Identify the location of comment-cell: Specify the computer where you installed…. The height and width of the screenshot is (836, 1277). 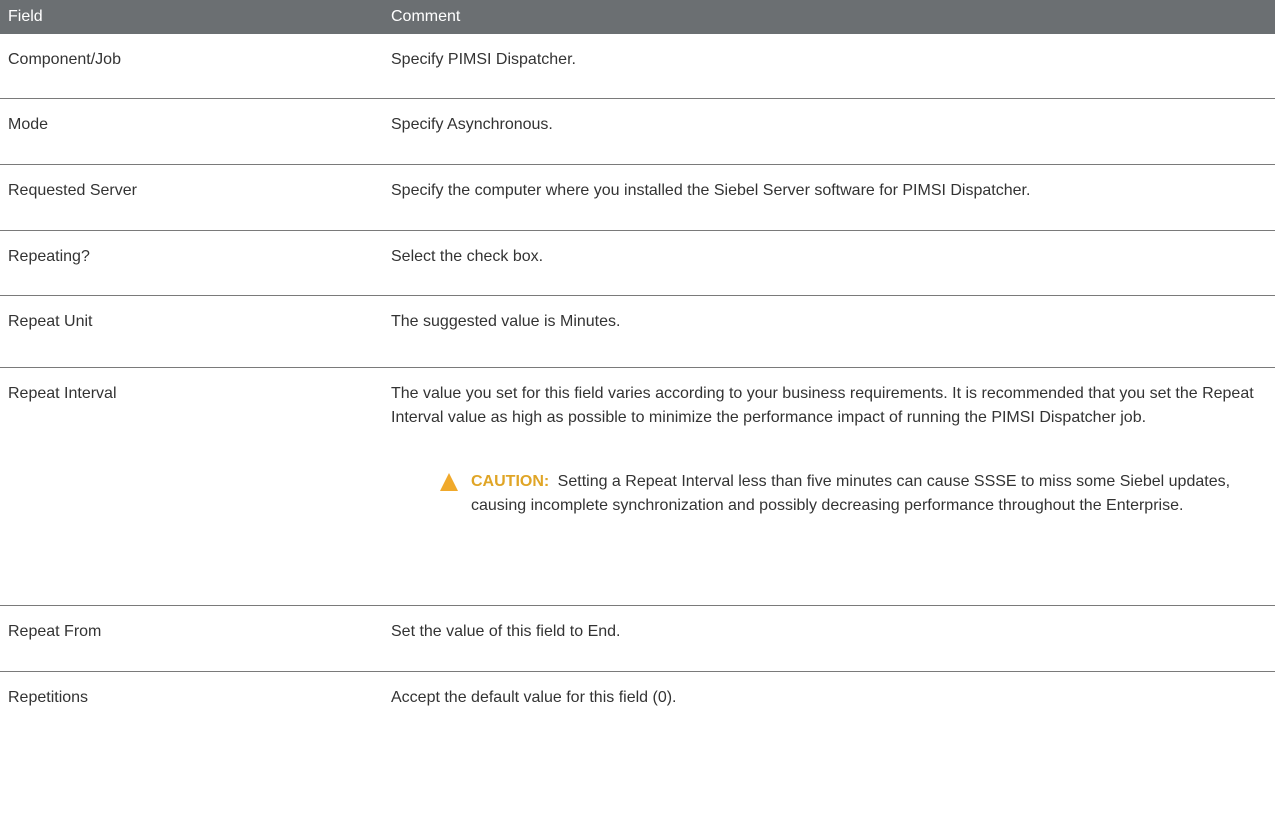
(831, 197).